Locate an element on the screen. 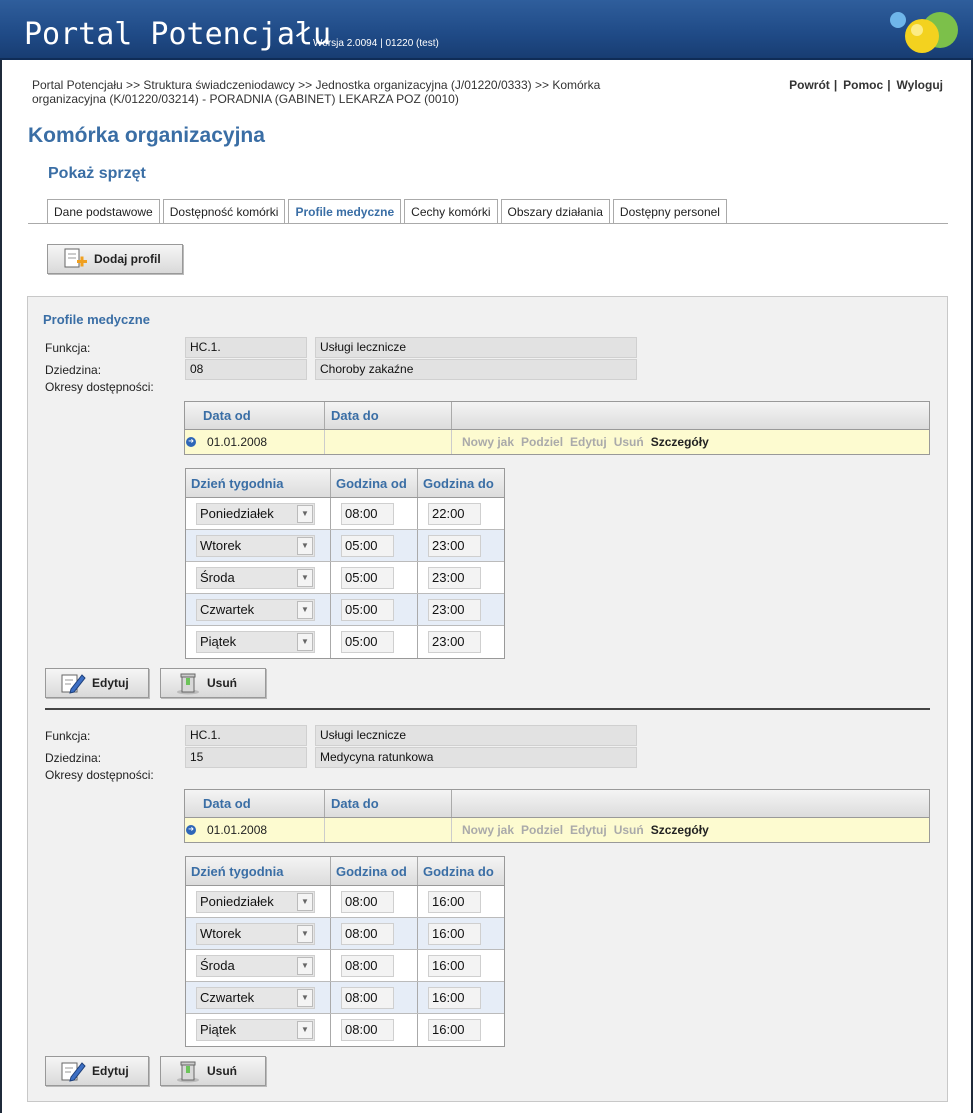 The width and height of the screenshot is (973, 1113). header-date-from: Data od is located at coordinates (261, 803).